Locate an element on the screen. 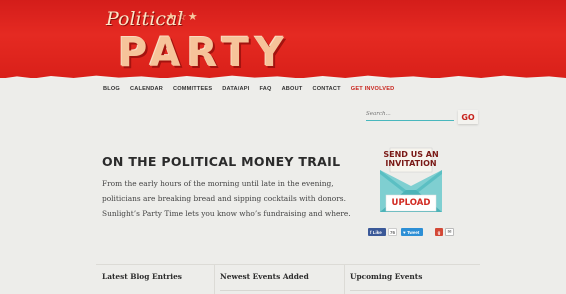 The image size is (566, 294). tweet-label: Tweet is located at coordinates (413, 232).